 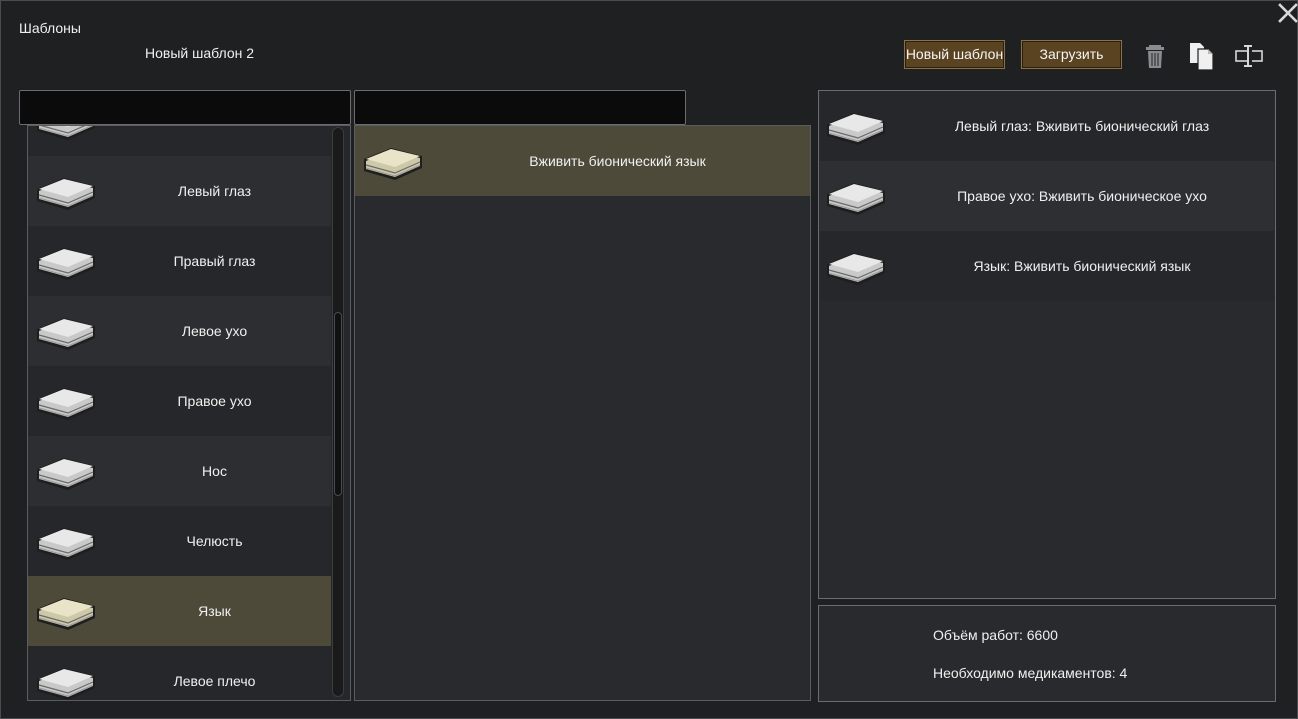 What do you see at coordinates (179, 331) in the screenshot?
I see `body-part-row: Левое ухо` at bounding box center [179, 331].